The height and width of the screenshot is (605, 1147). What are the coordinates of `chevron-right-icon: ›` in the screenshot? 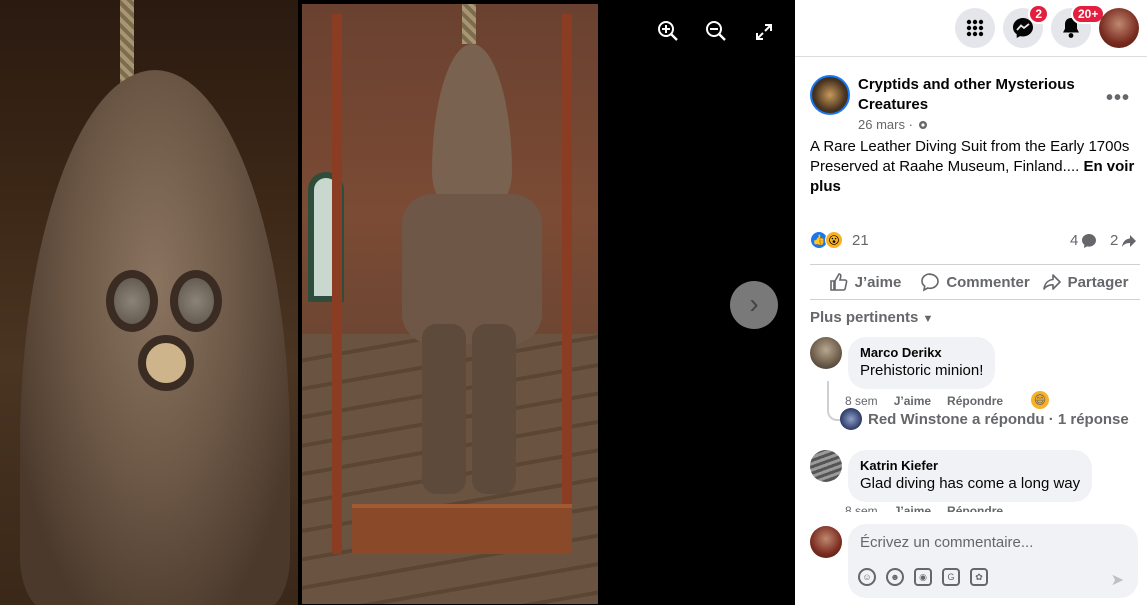 It's located at (754, 303).